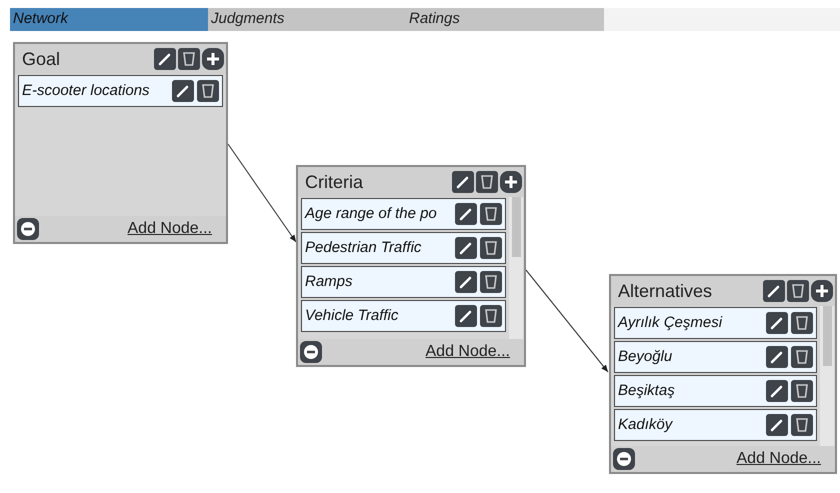 This screenshot has height=493, width=840. I want to click on node-title: Alternatives, so click(665, 291).